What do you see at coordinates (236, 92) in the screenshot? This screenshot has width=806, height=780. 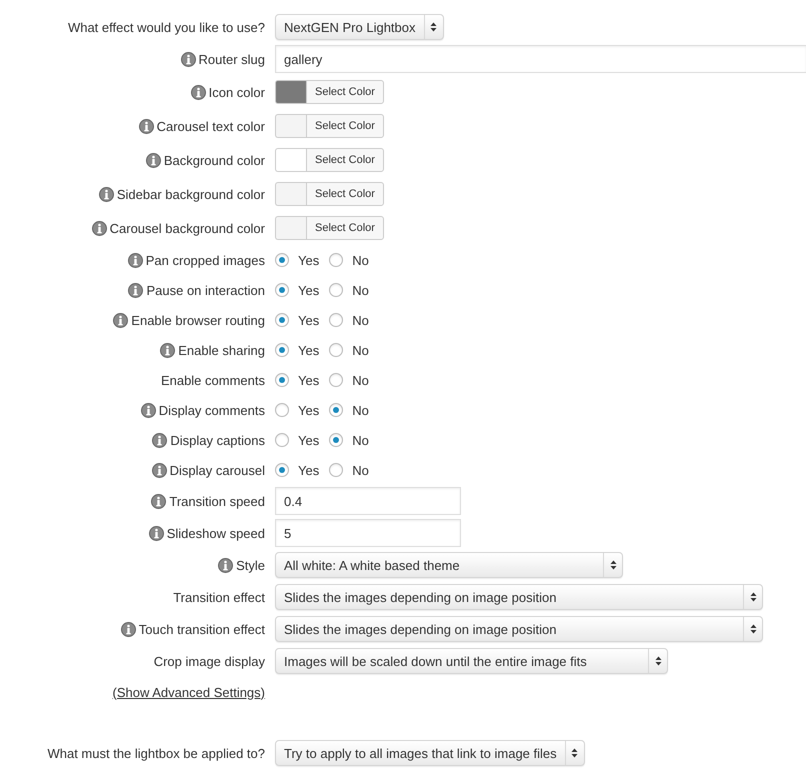 I see `field-label: Icon color` at bounding box center [236, 92].